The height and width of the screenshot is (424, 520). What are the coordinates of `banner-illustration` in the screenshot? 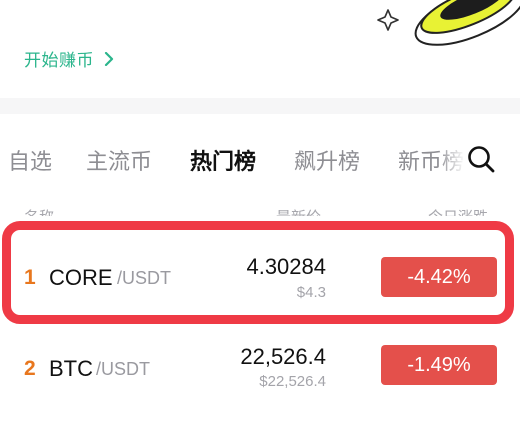 It's located at (448, 23).